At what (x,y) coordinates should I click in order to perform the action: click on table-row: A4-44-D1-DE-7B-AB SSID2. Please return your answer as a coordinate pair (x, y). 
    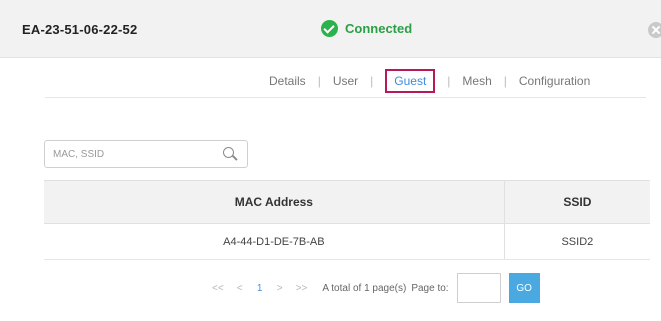
    Looking at the image, I should click on (347, 241).